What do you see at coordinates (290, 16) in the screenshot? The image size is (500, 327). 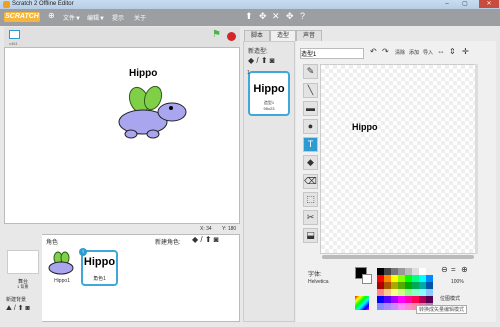 I see `grow-icon: ✥` at bounding box center [290, 16].